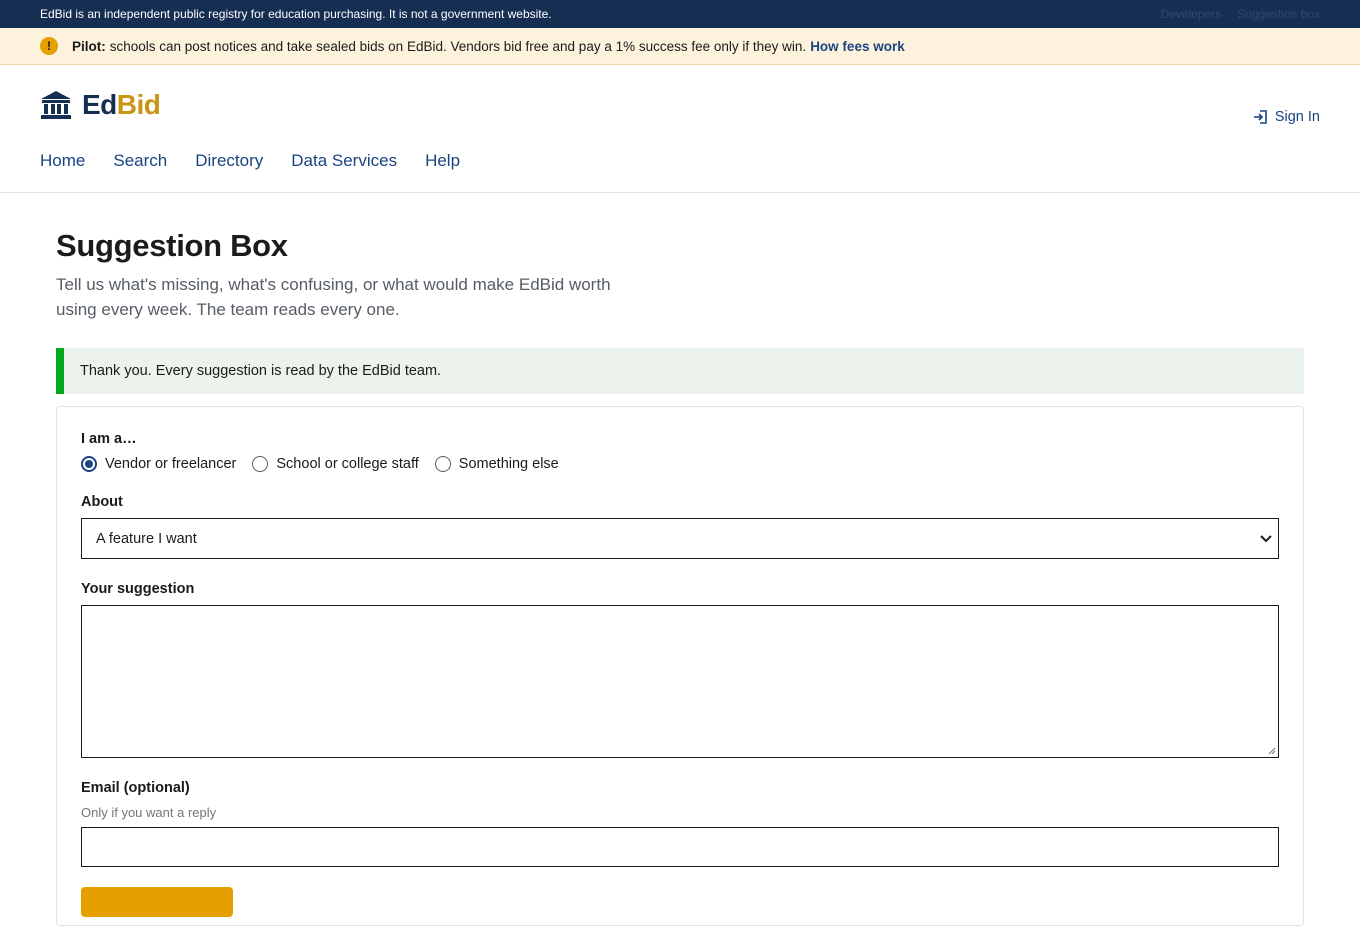  What do you see at coordinates (138, 104) in the screenshot?
I see `brand-name-bid: Bid` at bounding box center [138, 104].